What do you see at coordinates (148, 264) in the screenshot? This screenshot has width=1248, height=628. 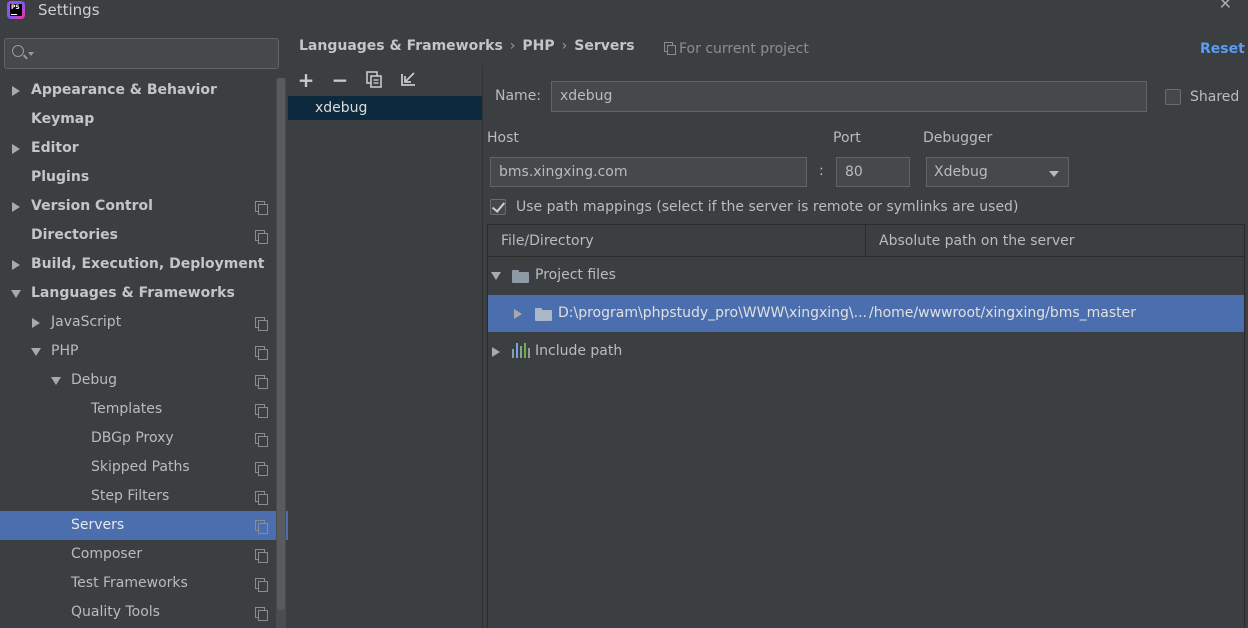 I see `sidebar-item-label: Build, Execution, Deployment` at bounding box center [148, 264].